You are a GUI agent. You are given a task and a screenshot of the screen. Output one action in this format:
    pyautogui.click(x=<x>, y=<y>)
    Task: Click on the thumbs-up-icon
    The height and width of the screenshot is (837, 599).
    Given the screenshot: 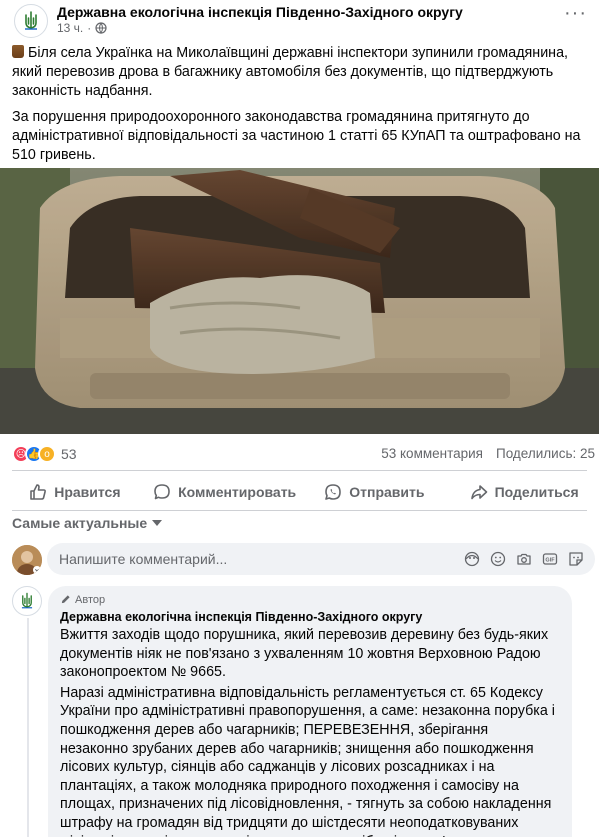 What is the action you would take?
    pyautogui.click(x=38, y=492)
    